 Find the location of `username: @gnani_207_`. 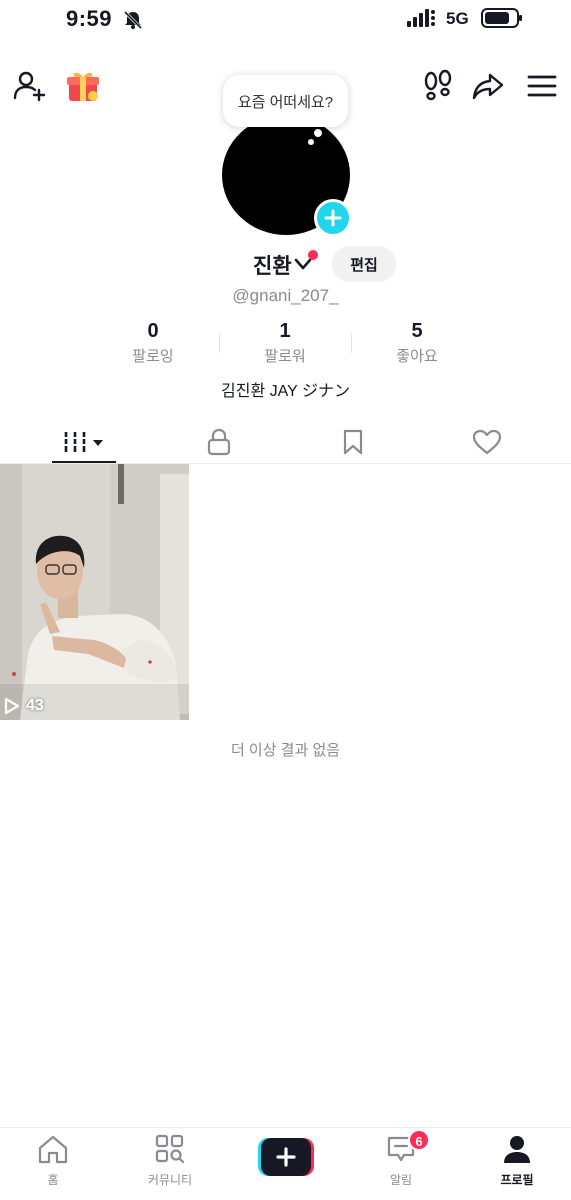

username: @gnani_207_ is located at coordinates (285, 295).